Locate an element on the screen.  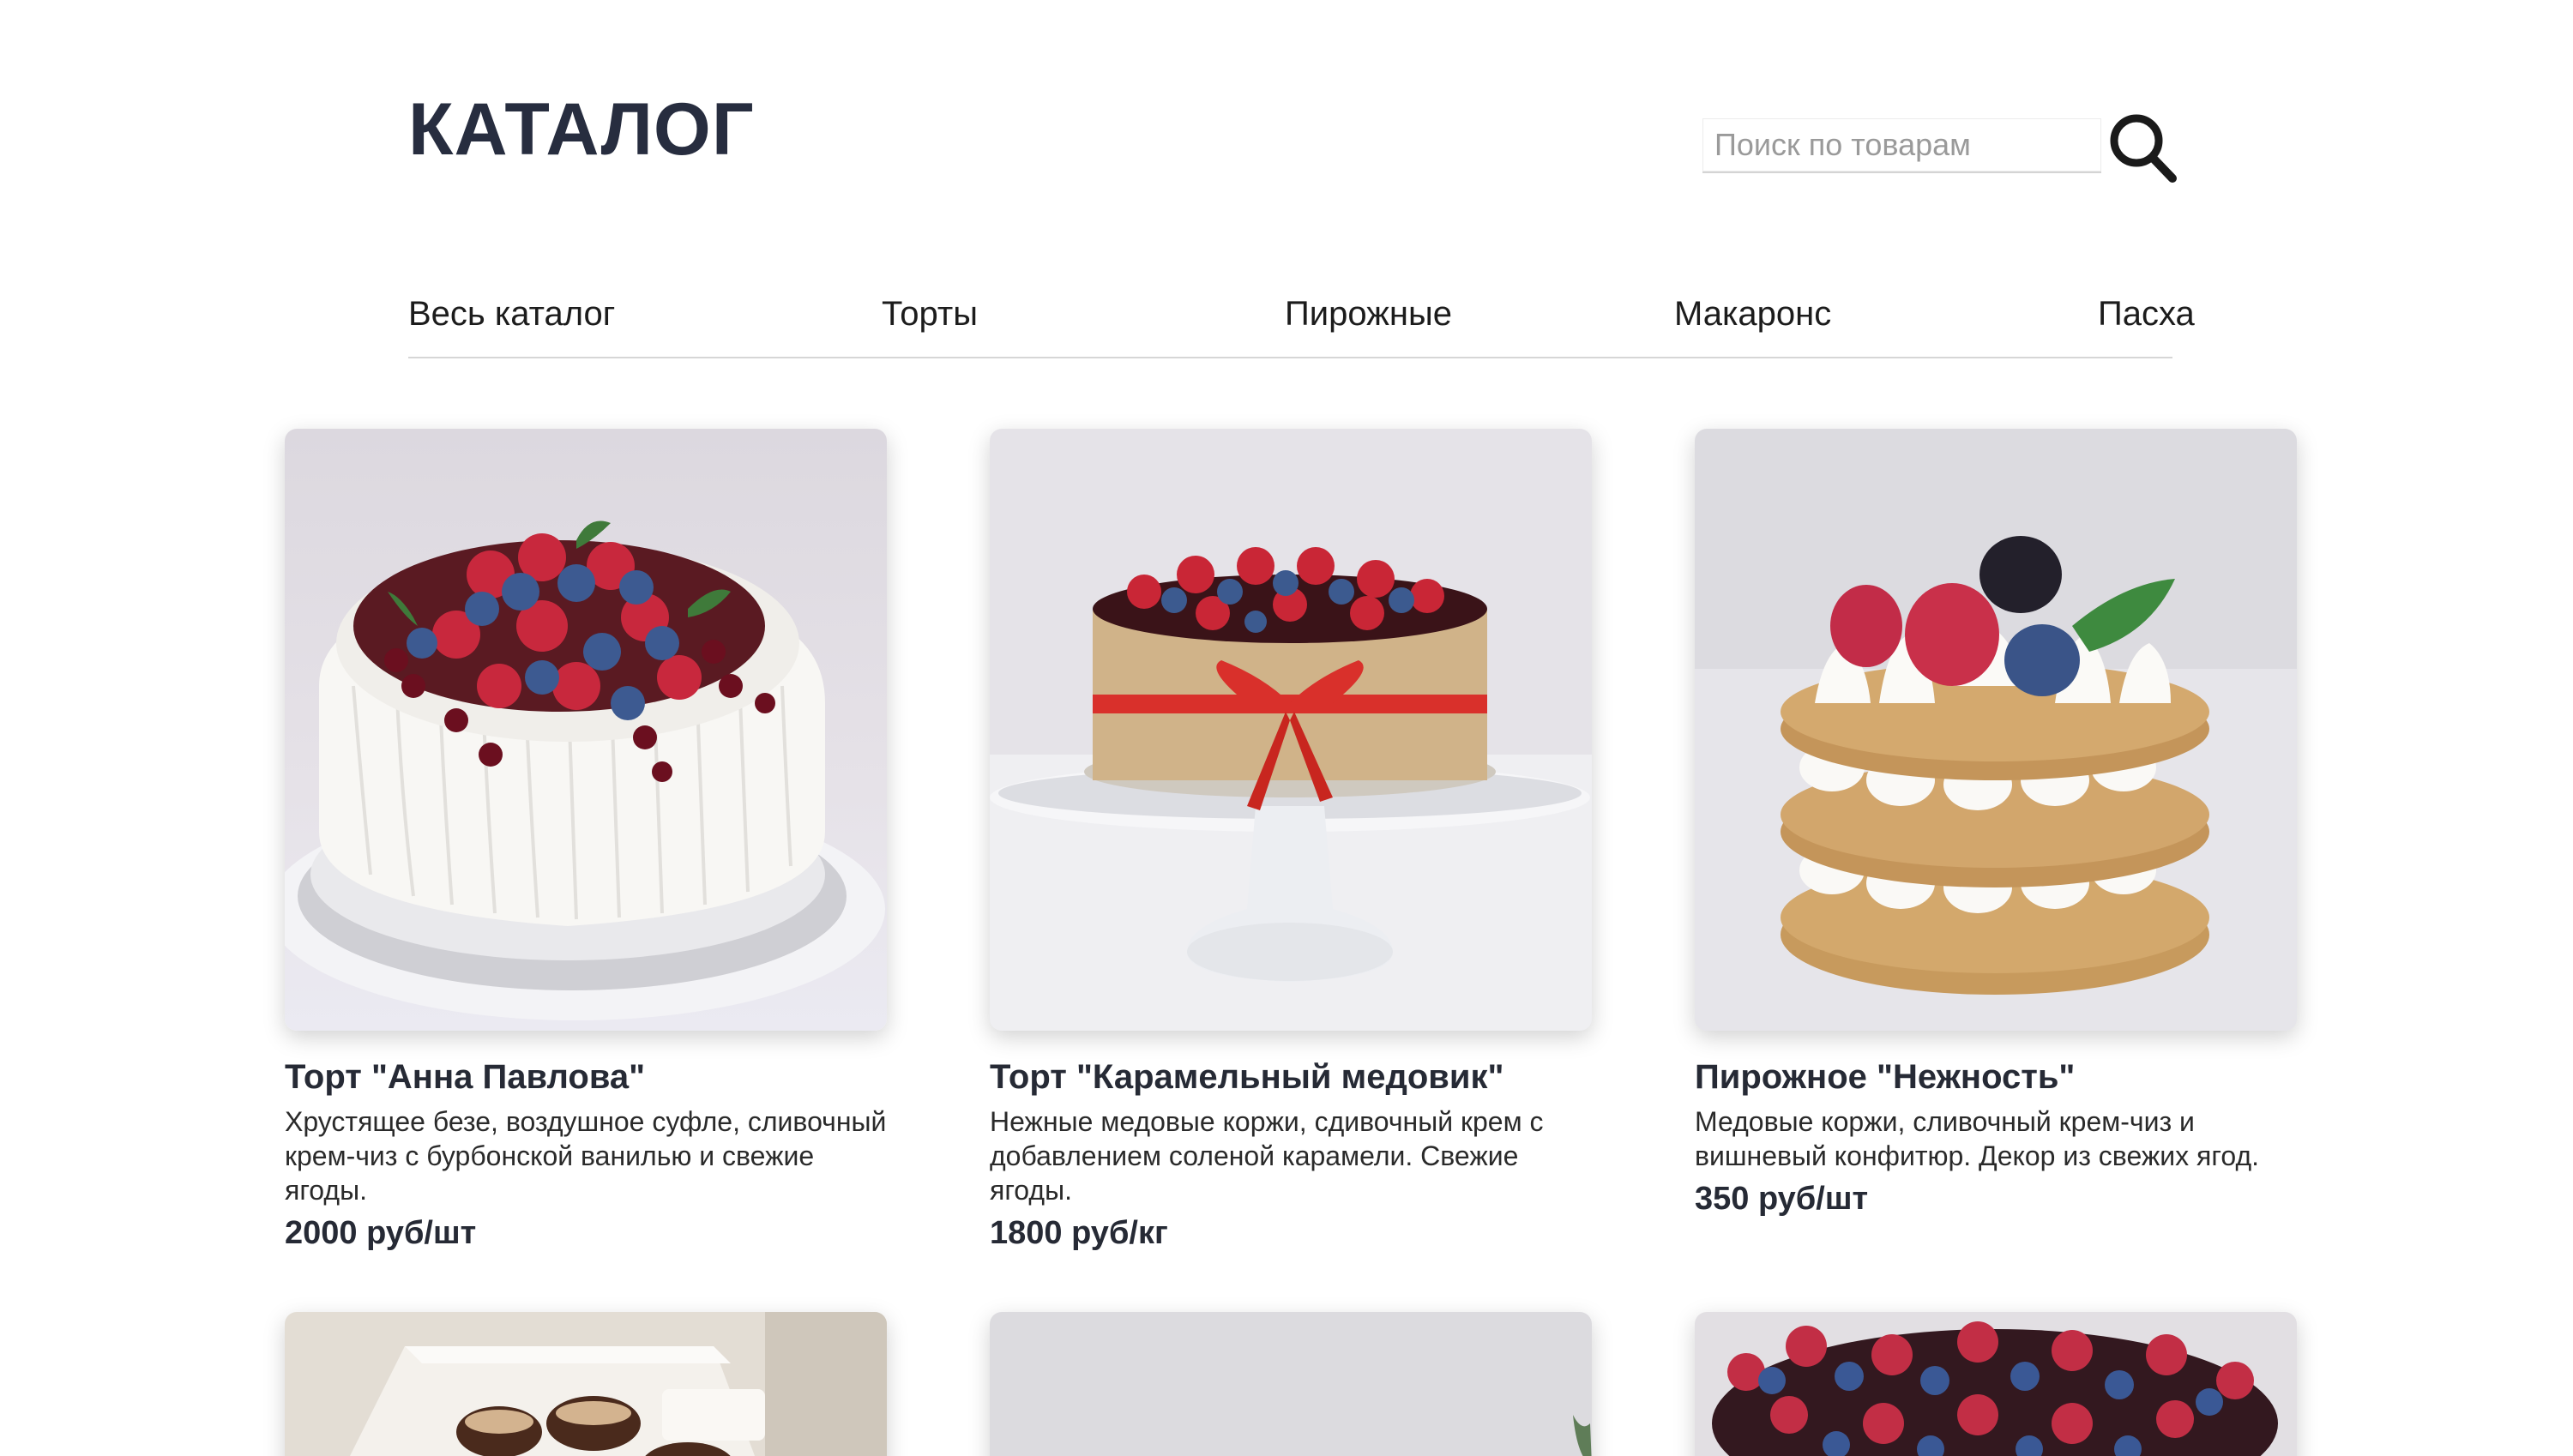
page-title: КАТАЛОГ is located at coordinates (581, 130).